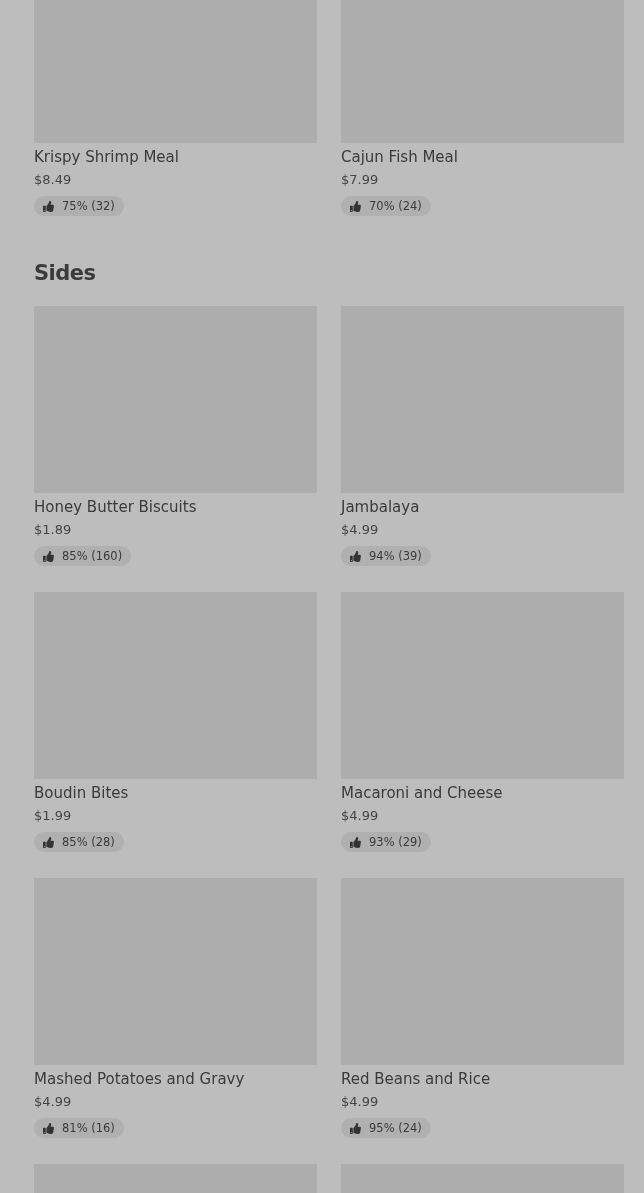 This screenshot has width=644, height=1193. Describe the element at coordinates (53, 180) in the screenshot. I see `item-price: $8.49` at that location.